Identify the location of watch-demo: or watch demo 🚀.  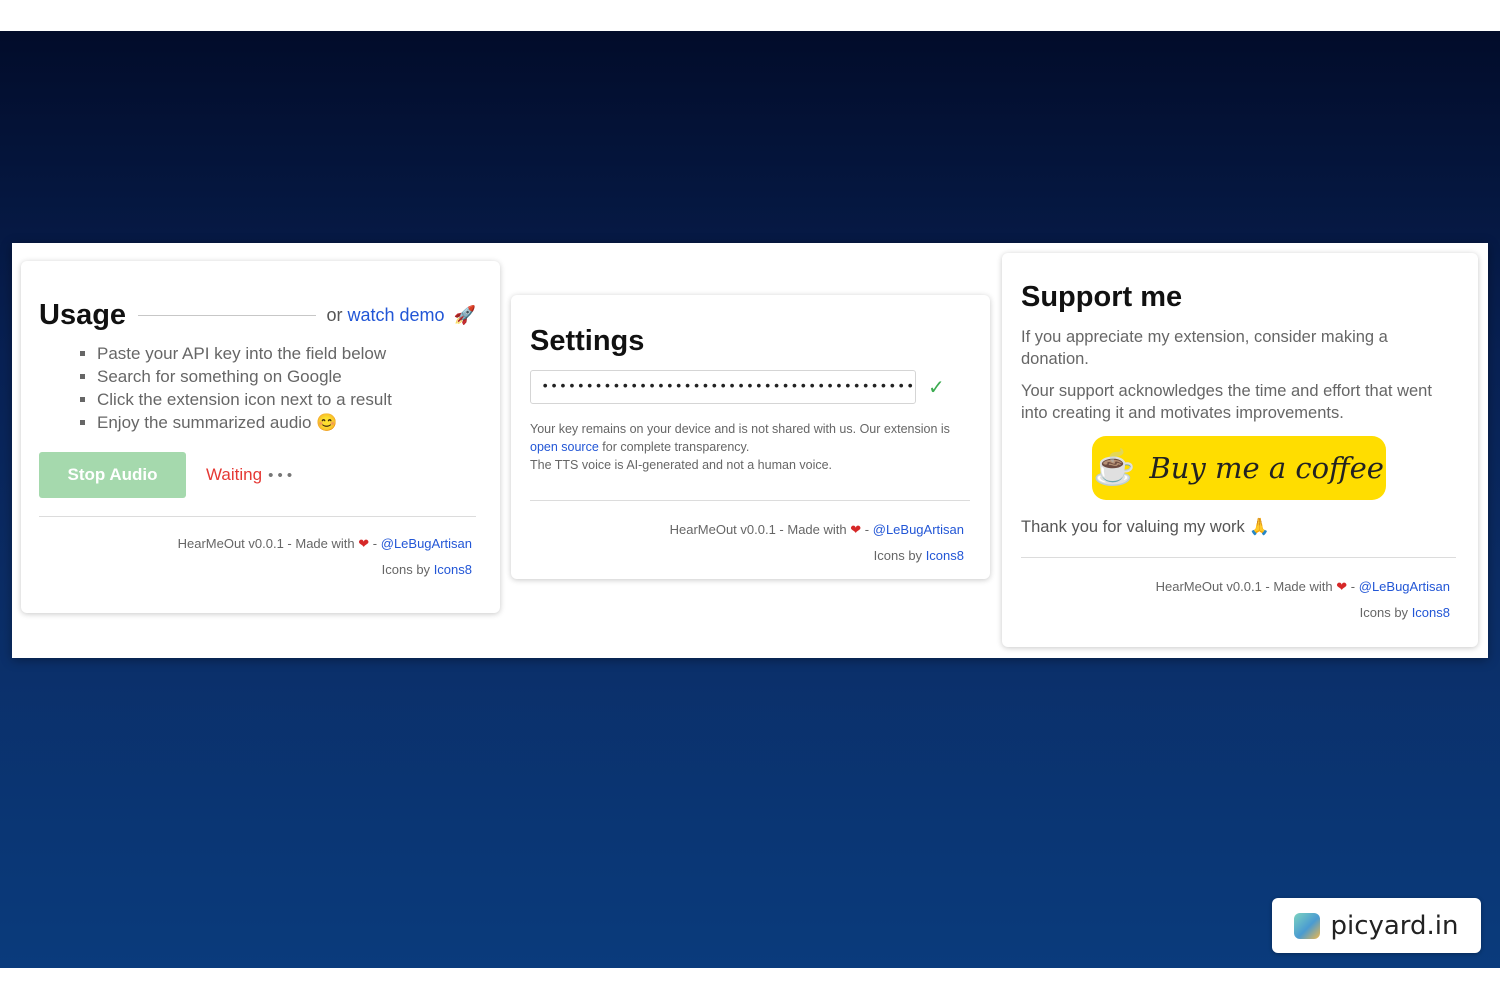
(401, 315).